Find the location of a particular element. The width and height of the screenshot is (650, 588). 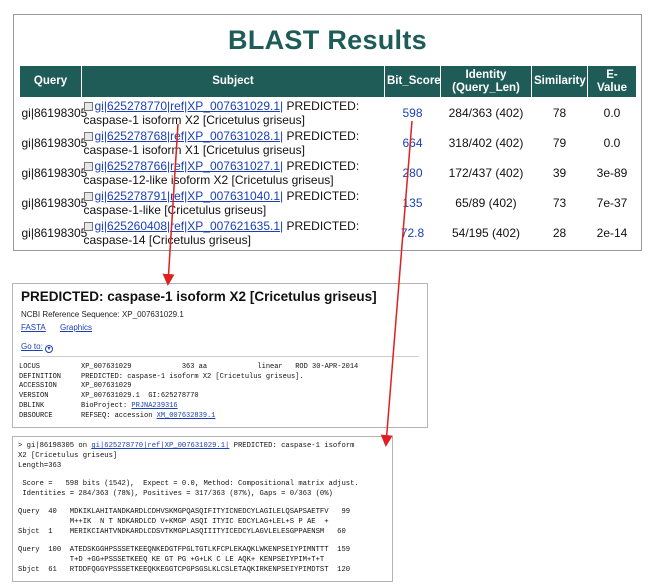

record-value: XP_007631029.1 GI:625278770 is located at coordinates (140, 396).